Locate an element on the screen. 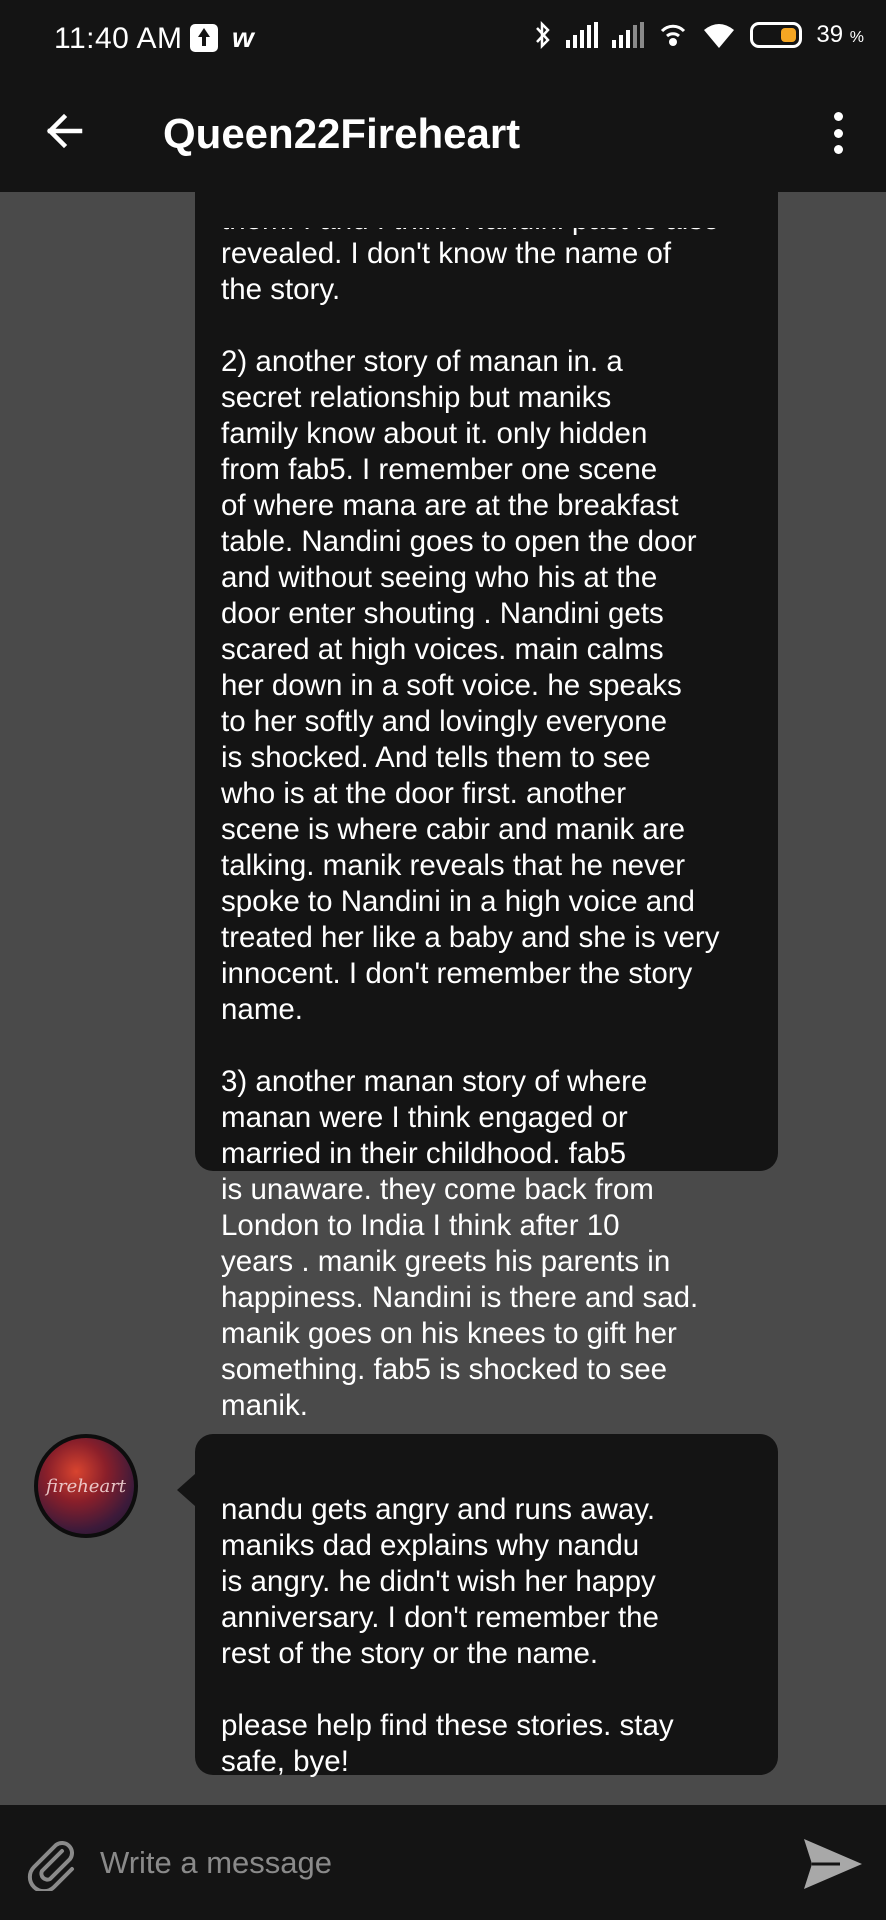 This screenshot has height=1920, width=886. paperclip-icon is located at coordinates (50, 1867).